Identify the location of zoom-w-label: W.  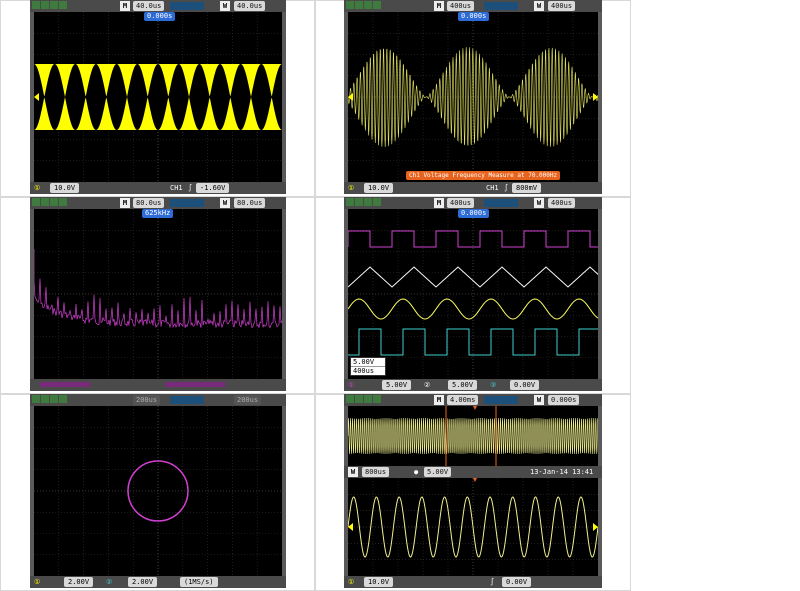
(353, 472).